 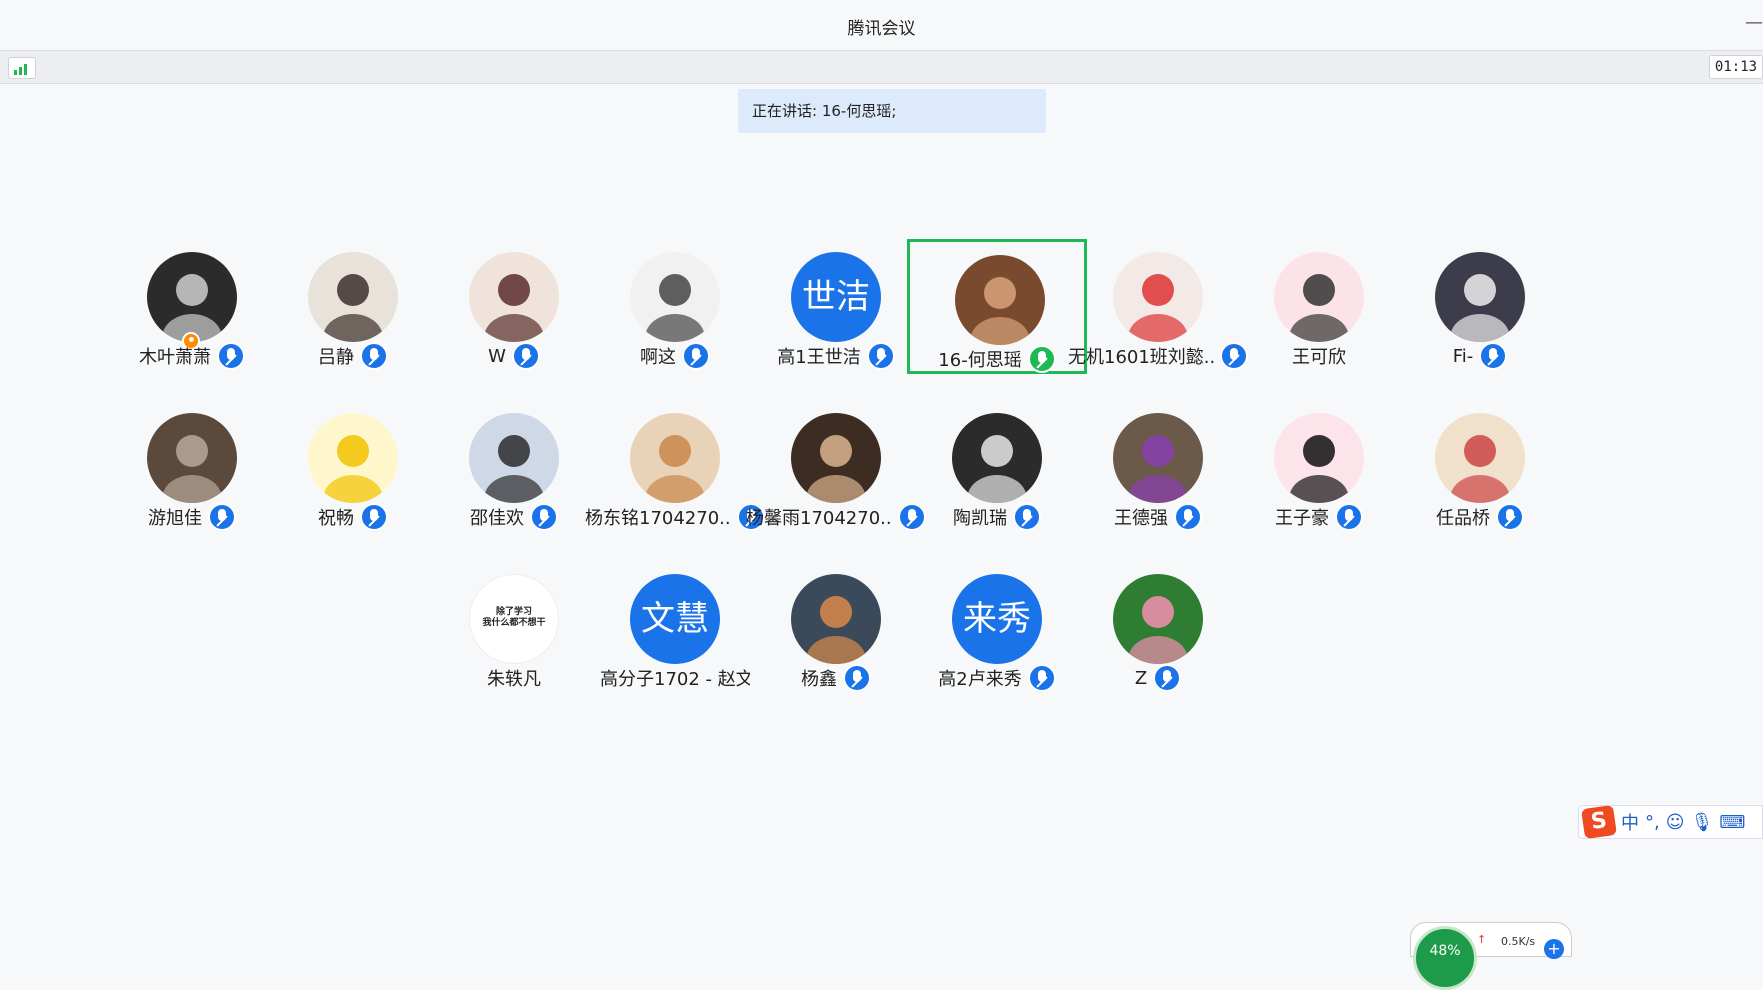 I want to click on minimize-button: —, so click(x=1754, y=22).